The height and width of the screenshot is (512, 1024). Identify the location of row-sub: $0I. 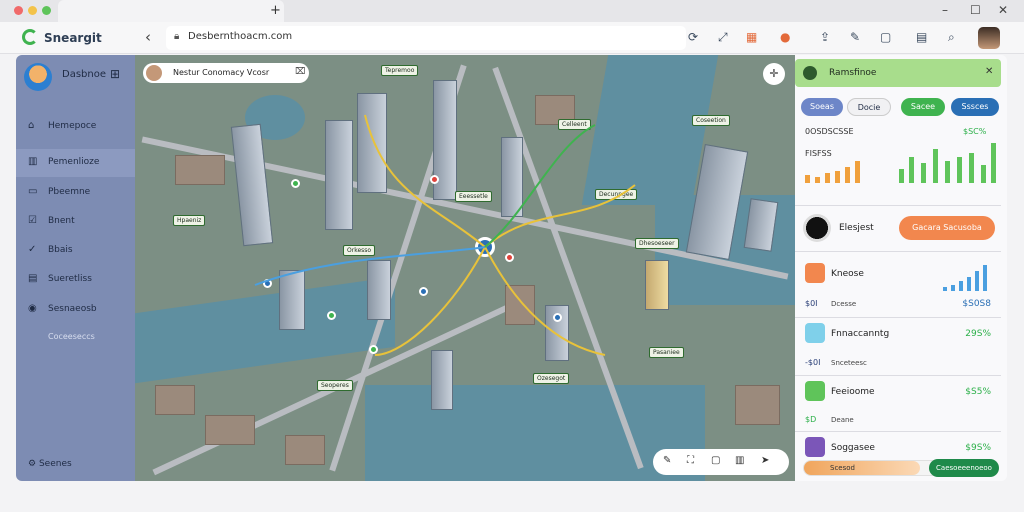
(811, 303).